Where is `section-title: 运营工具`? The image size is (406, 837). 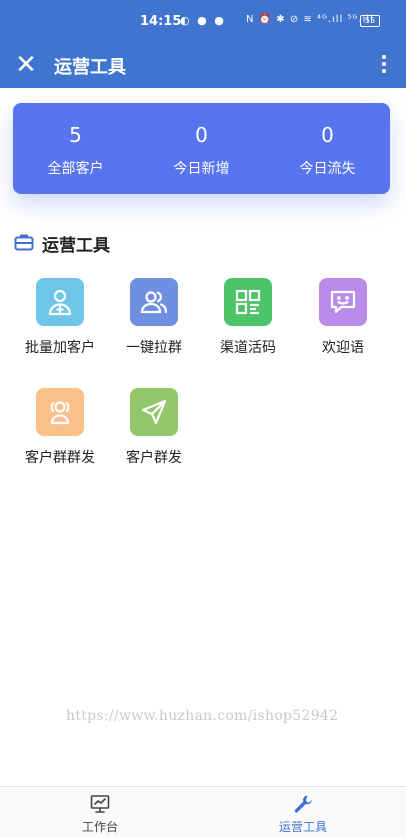 section-title: 运营工具 is located at coordinates (76, 246).